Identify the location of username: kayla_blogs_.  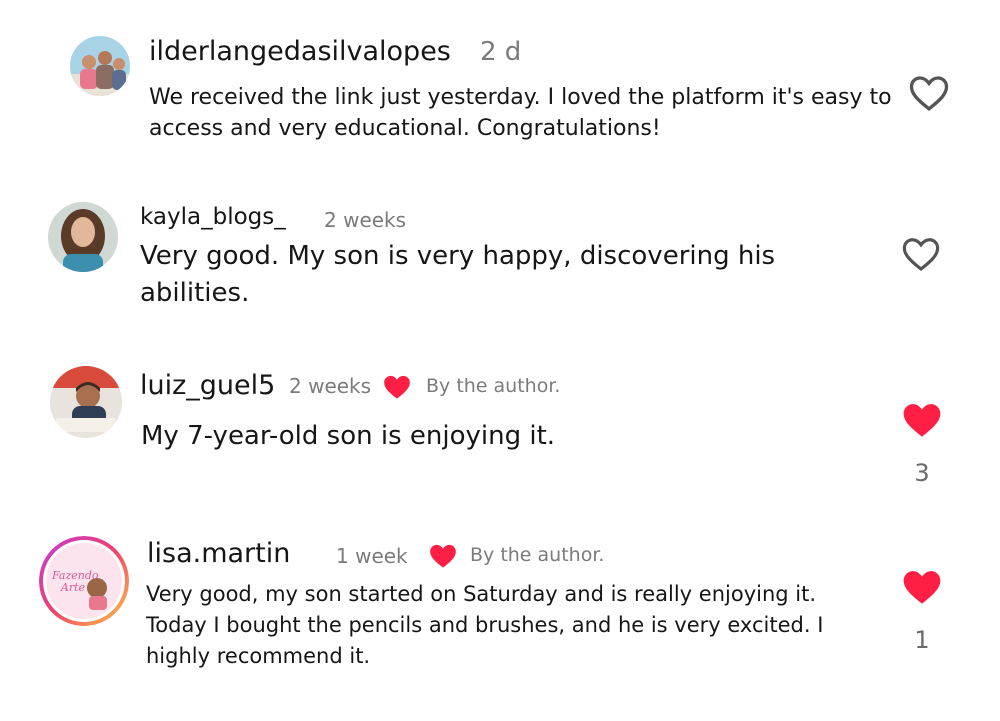
(213, 217).